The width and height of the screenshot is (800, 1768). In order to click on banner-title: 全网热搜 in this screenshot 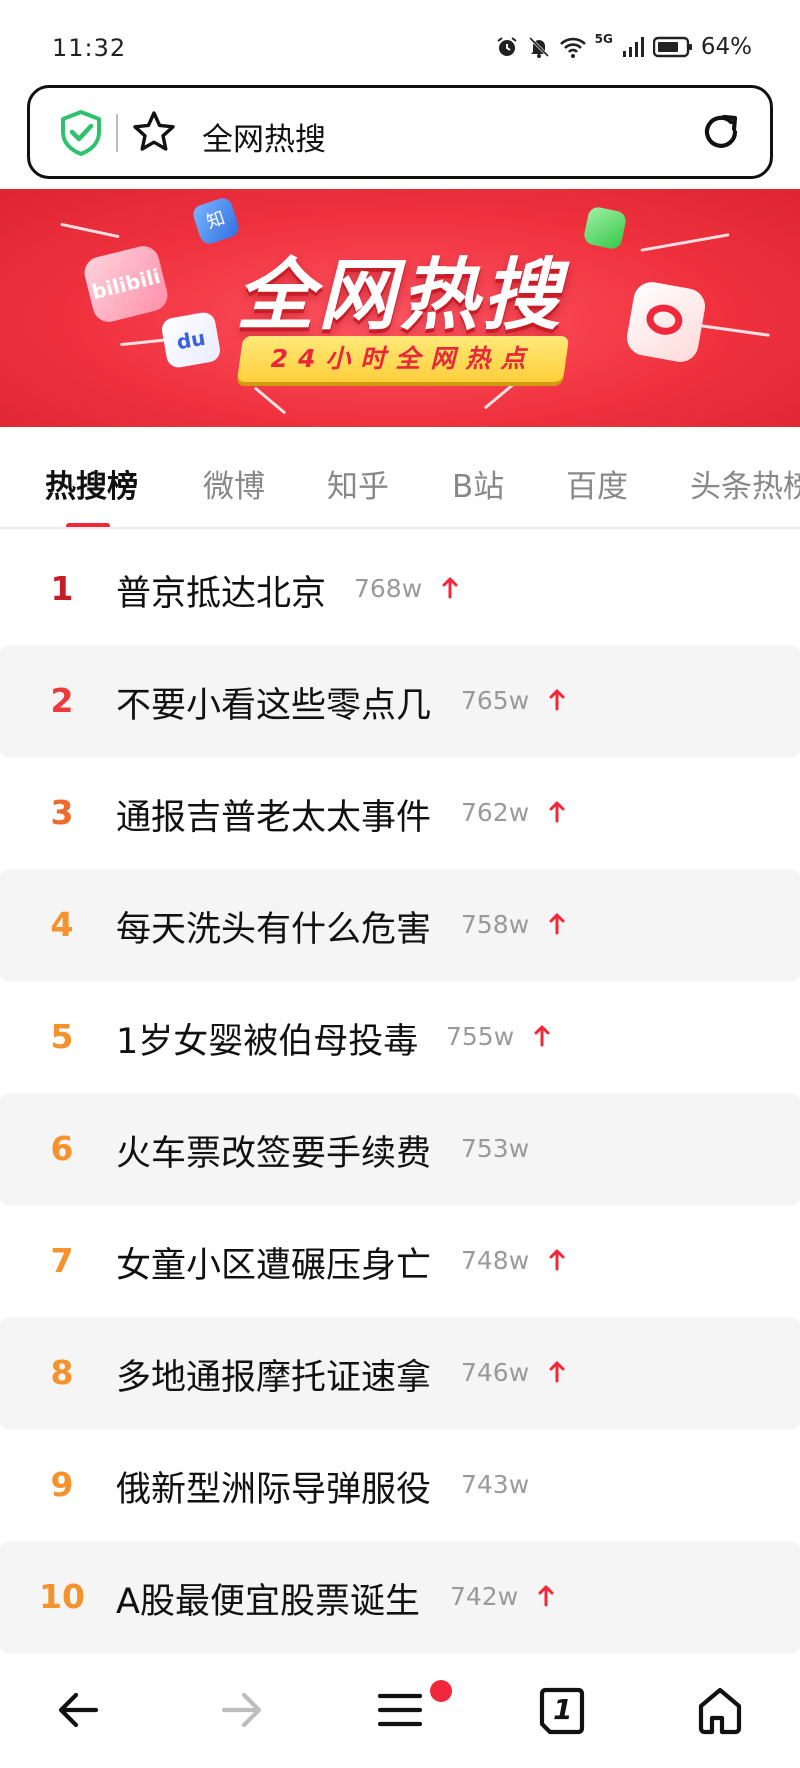, I will do `click(399, 296)`.